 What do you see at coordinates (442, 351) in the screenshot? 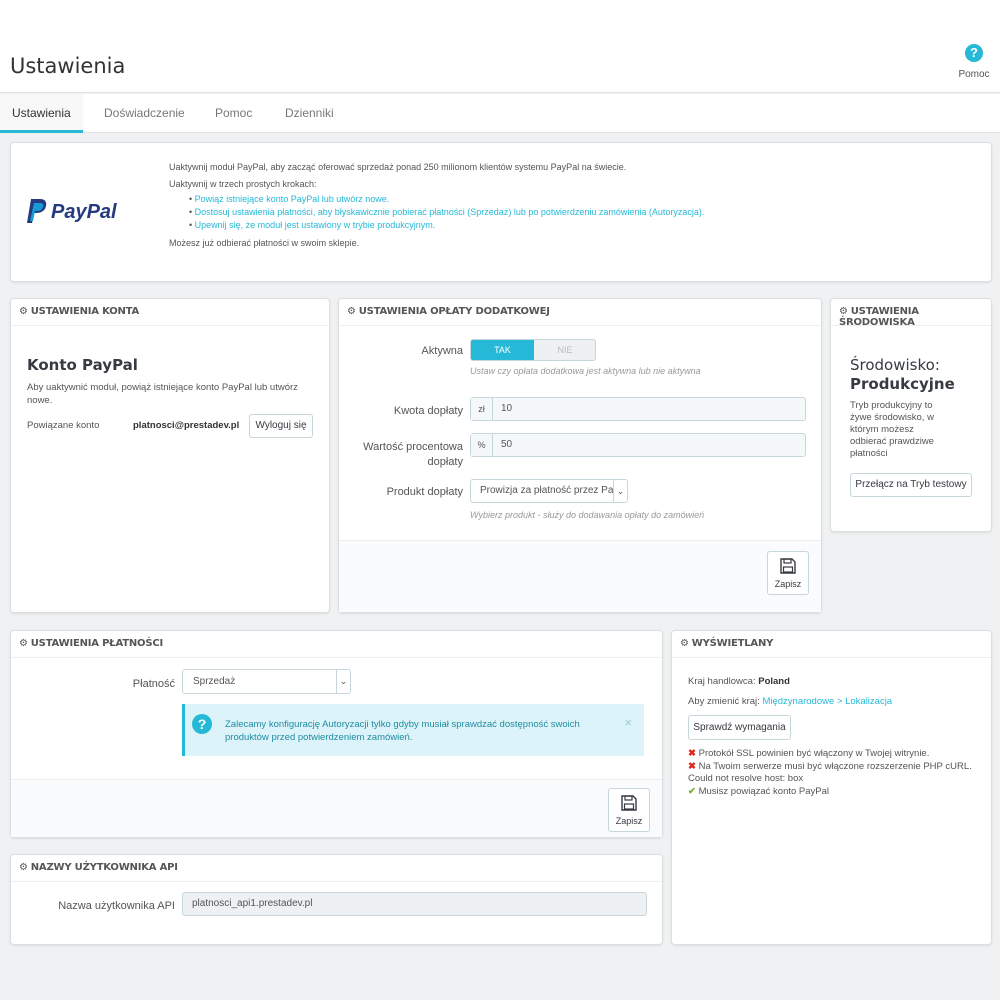
I see `active-label: Aktywna` at bounding box center [442, 351].